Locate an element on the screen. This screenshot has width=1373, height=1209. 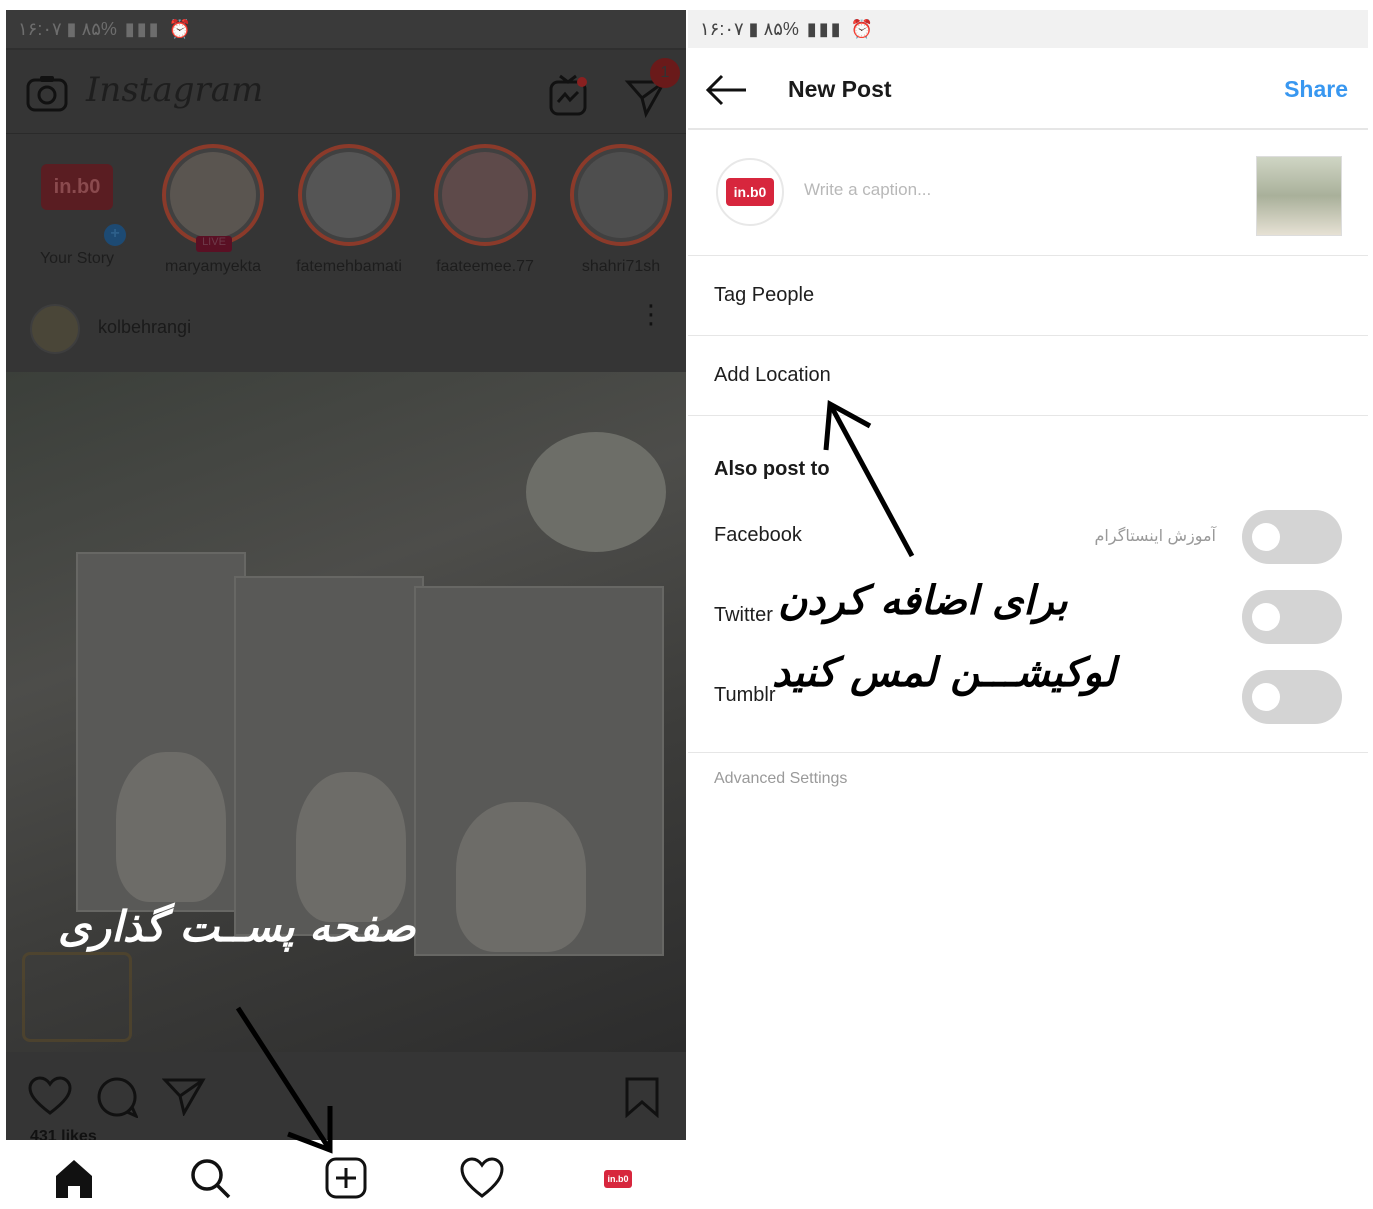
story-name: faateemee.77 is located at coordinates (485, 266).